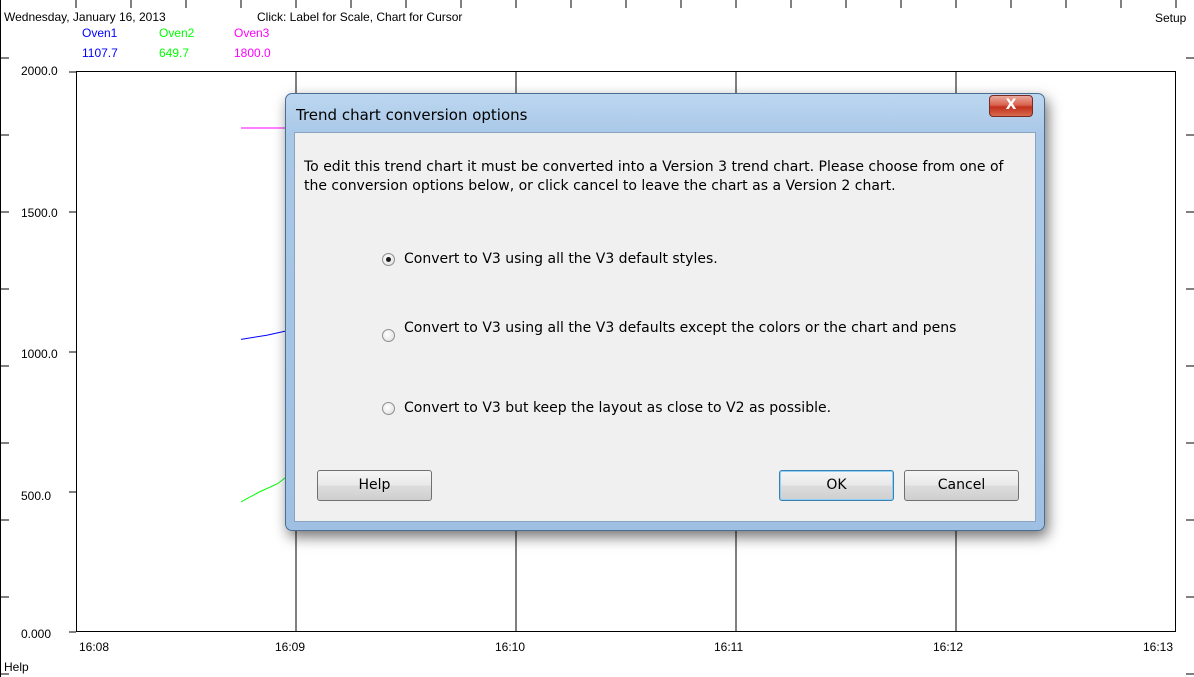 Image resolution: width=1194 pixels, height=677 pixels. Describe the element at coordinates (948, 647) in the screenshot. I see `x-tick-label: 16:12` at that location.